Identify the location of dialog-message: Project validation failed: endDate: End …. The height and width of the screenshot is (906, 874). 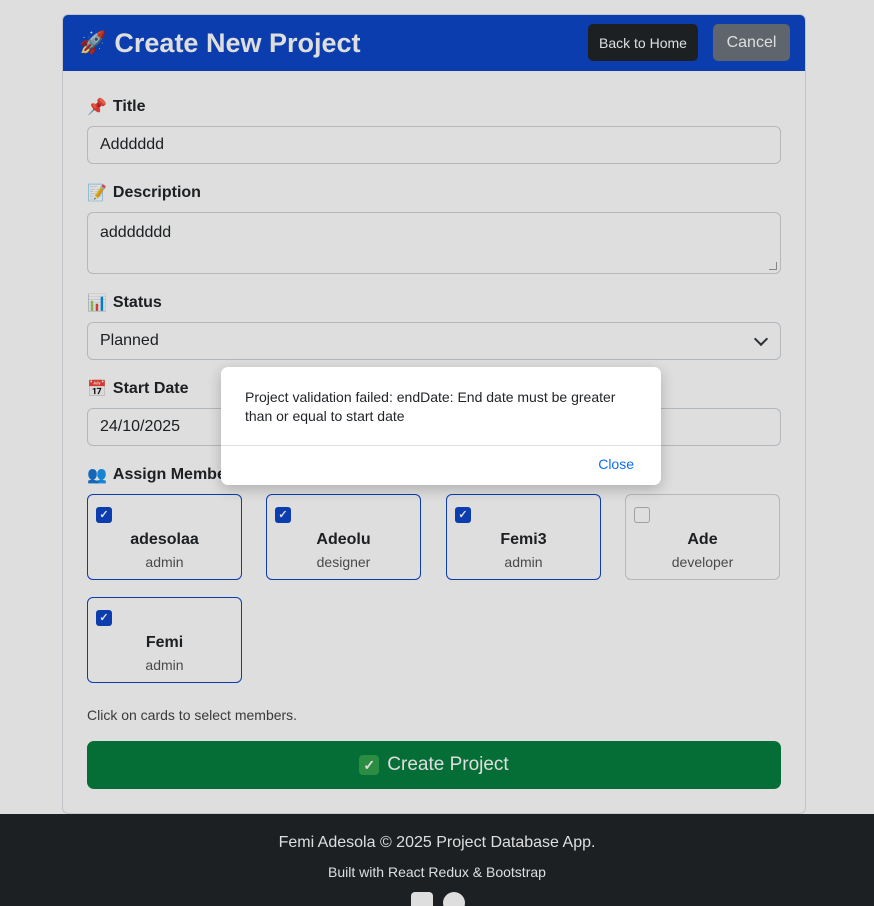
(430, 406).